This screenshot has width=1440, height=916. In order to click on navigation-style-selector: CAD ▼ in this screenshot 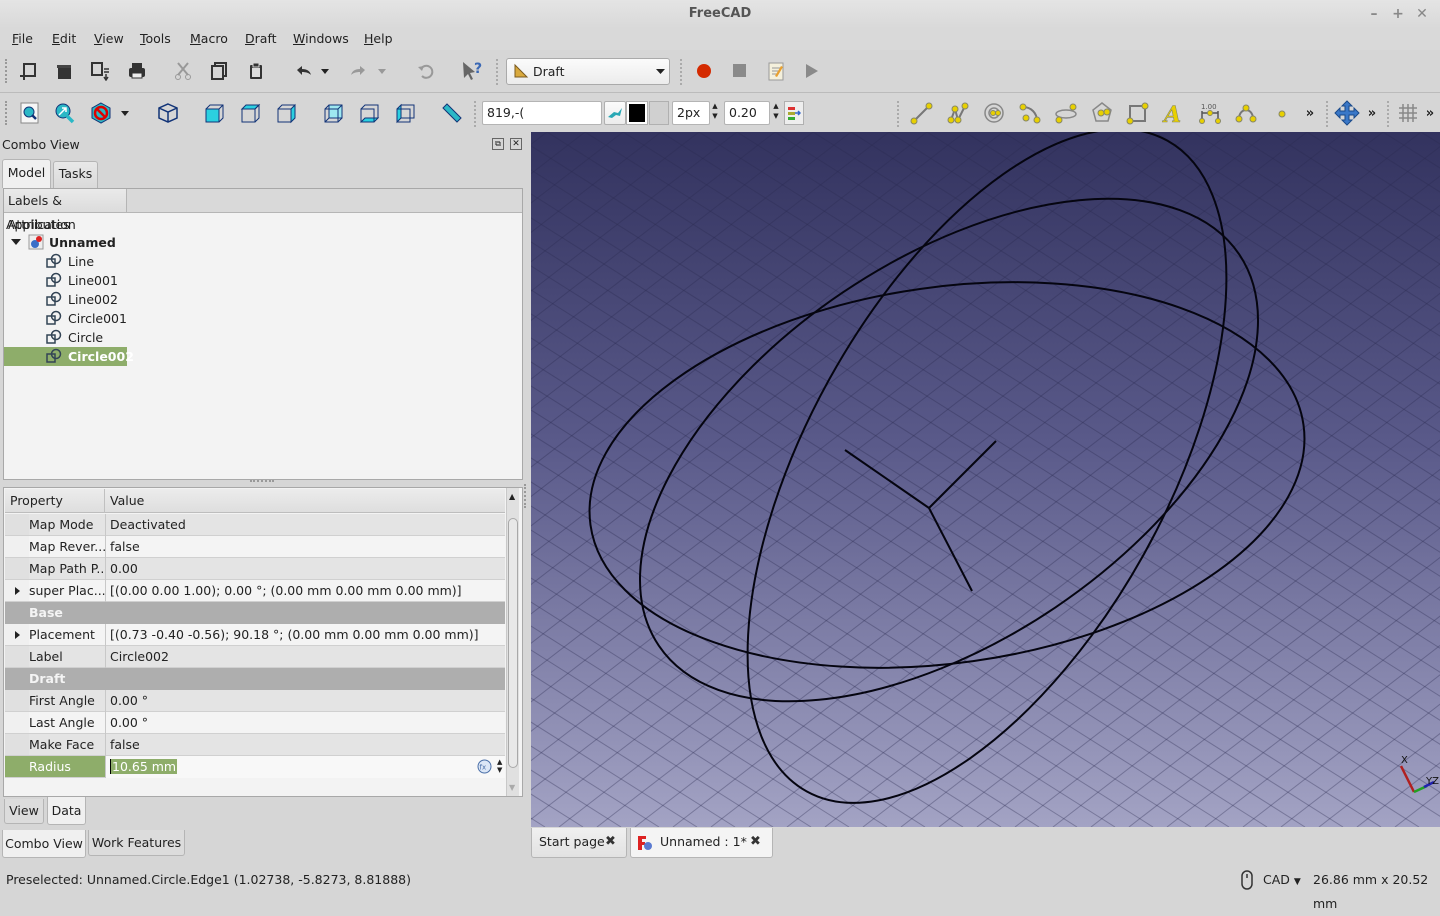, I will do `click(1282, 881)`.